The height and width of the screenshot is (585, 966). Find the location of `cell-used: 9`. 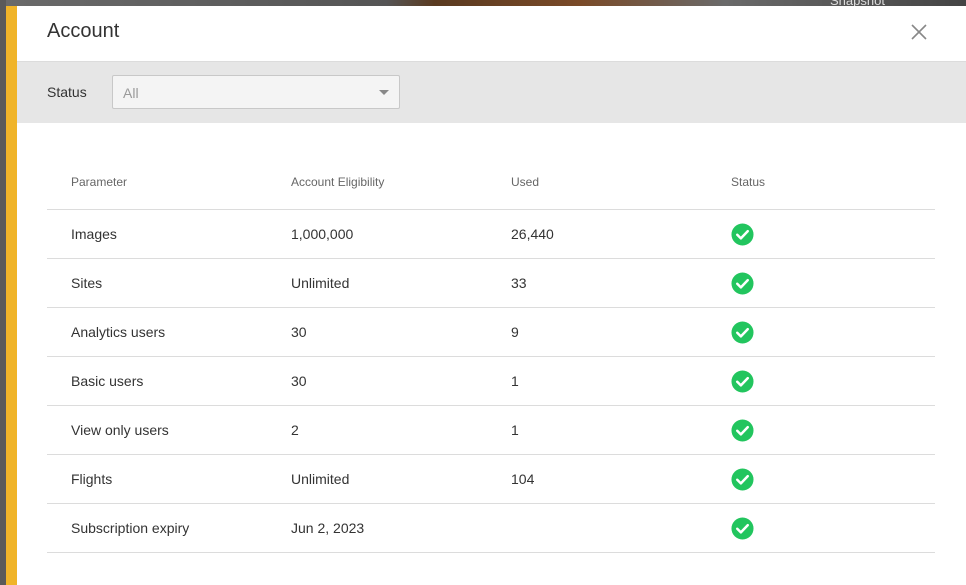

cell-used: 9 is located at coordinates (515, 332).